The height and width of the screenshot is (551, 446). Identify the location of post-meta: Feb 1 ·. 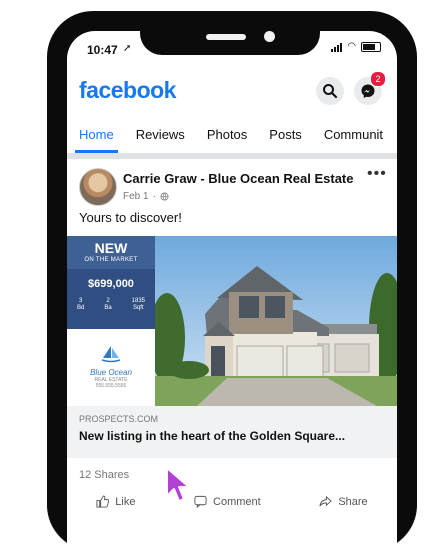
(146, 196).